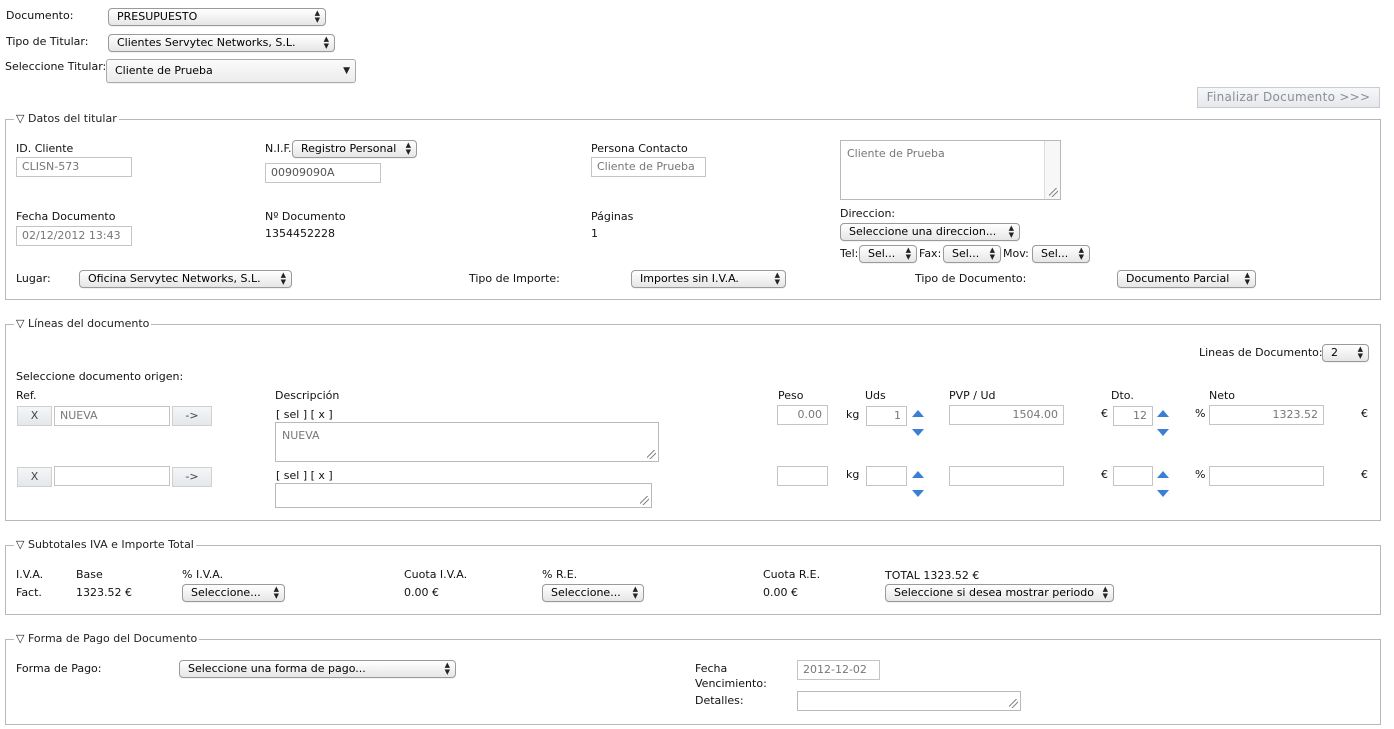  Describe the element at coordinates (802, 415) in the screenshot. I see `row1-peso-field: 0.00` at that location.